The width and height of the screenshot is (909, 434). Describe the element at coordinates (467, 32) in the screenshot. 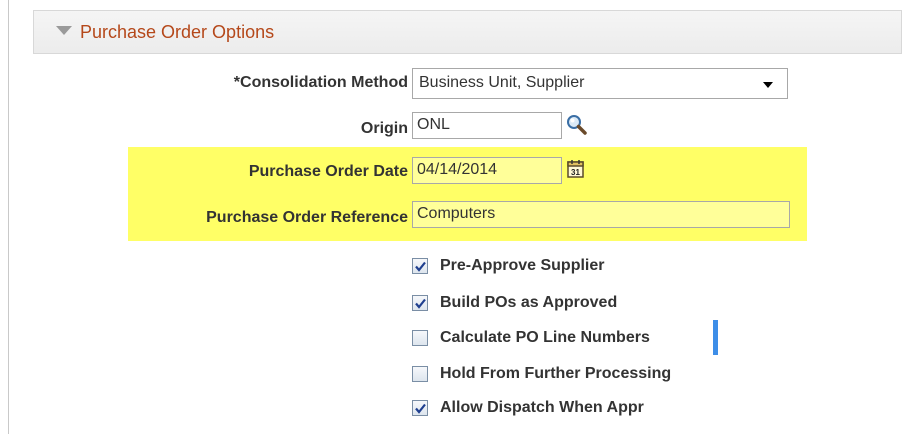

I see `section-header: Purchase Order Options` at that location.